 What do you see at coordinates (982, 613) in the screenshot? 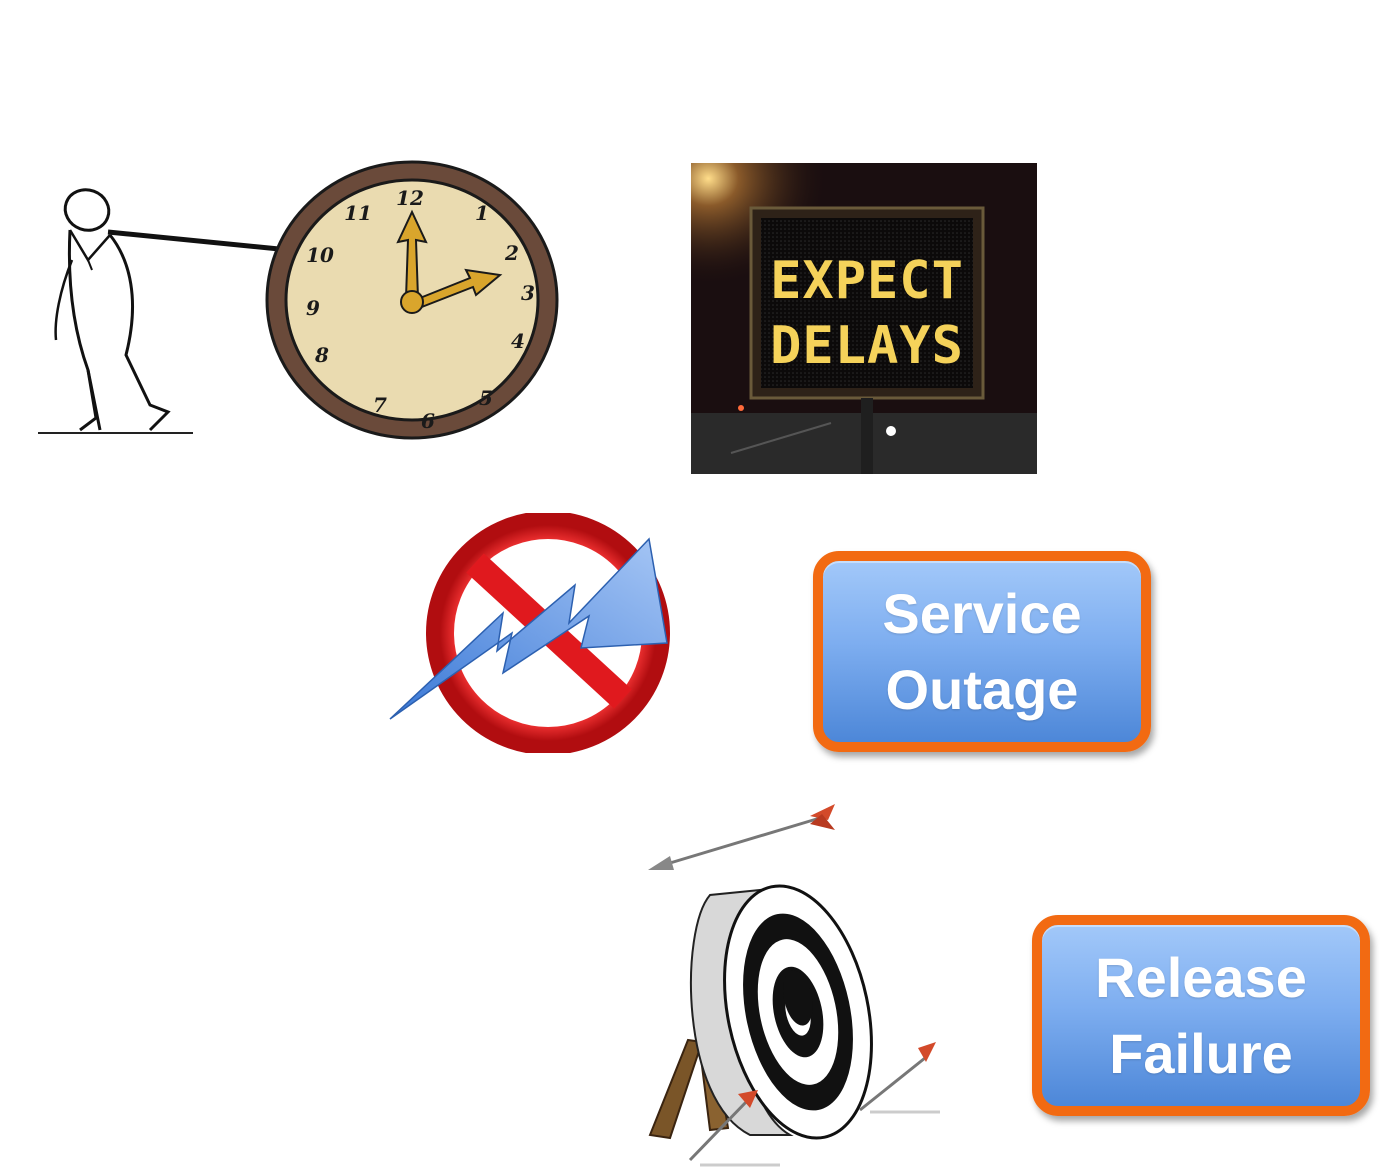
I see `service-outage-line-1: Service` at bounding box center [982, 613].